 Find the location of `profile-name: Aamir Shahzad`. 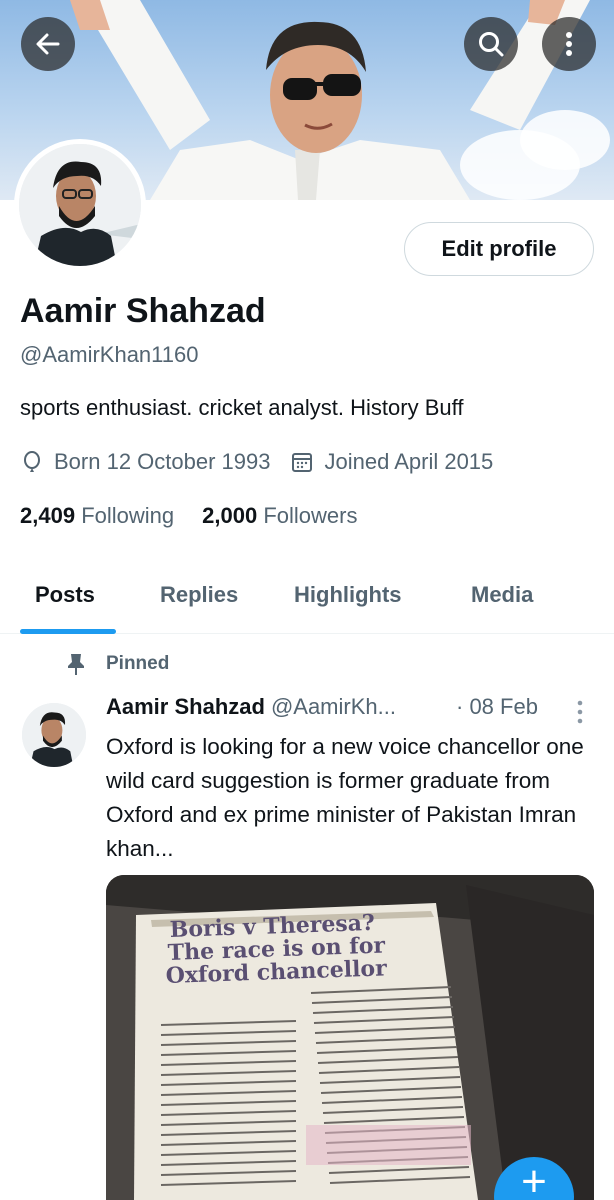

profile-name: Aamir Shahzad is located at coordinates (143, 311).